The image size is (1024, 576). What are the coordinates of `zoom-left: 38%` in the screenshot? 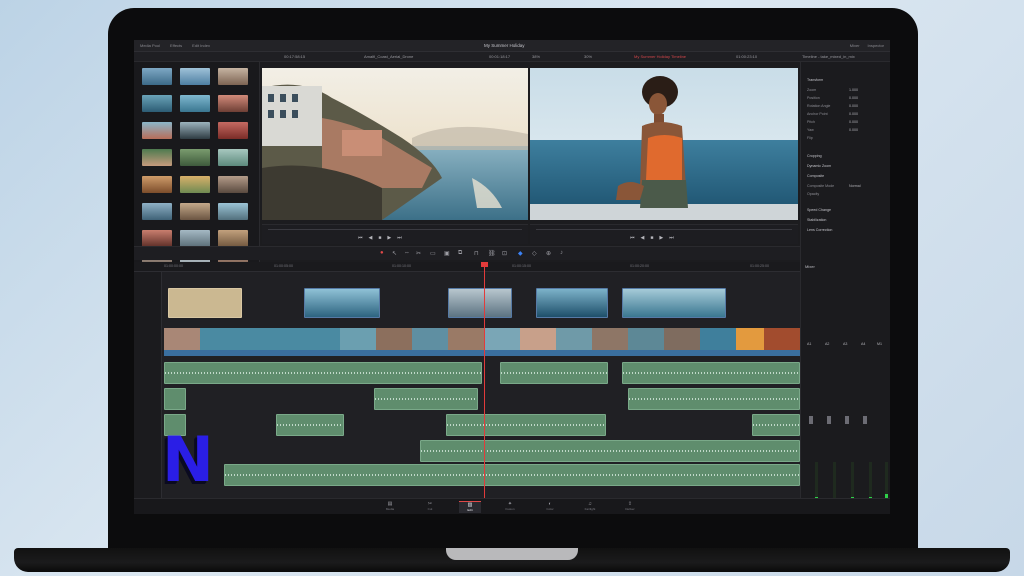 It's located at (536, 56).